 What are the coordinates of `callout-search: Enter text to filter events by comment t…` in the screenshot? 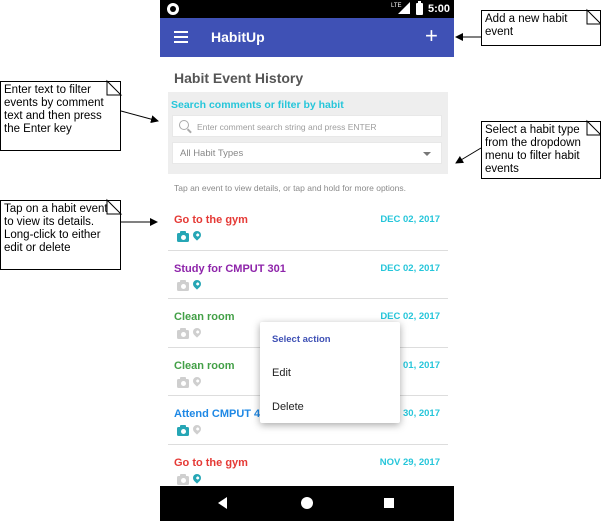 It's located at (60, 116).